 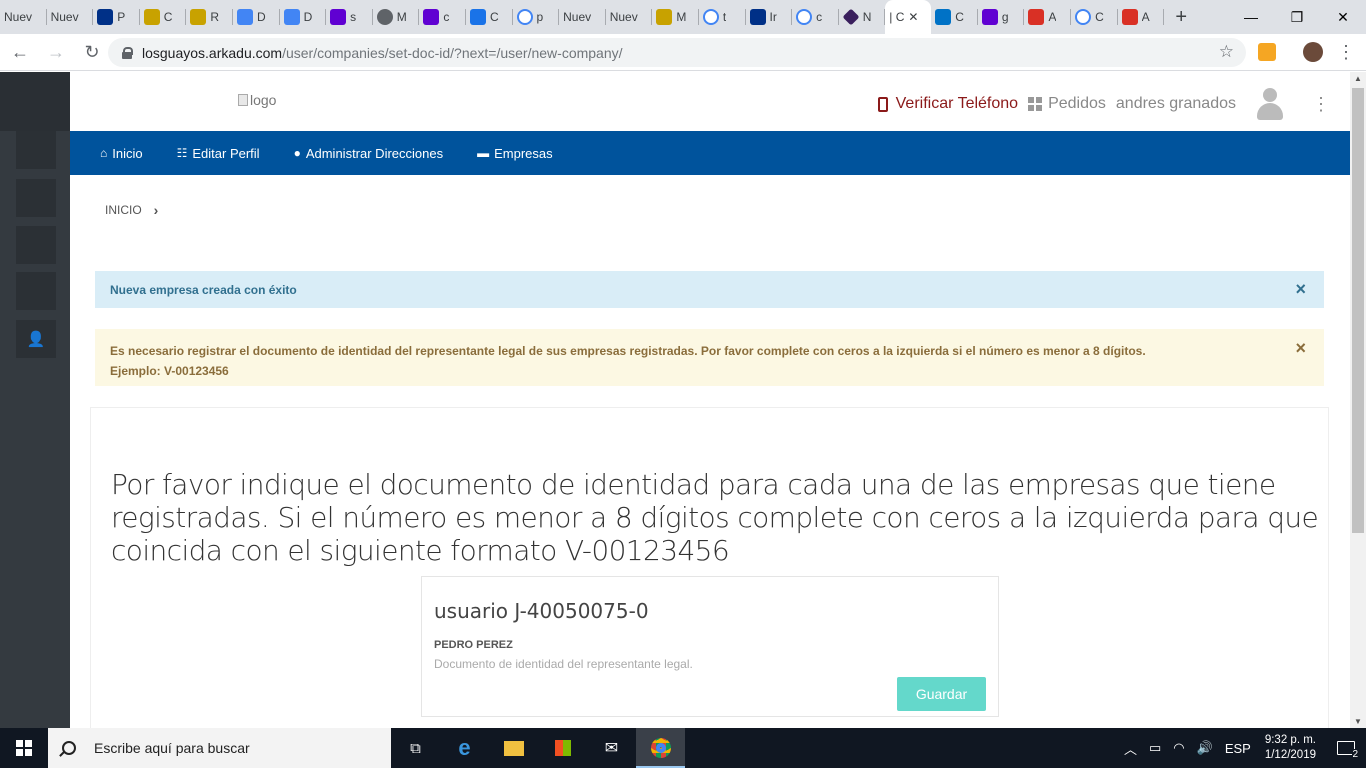 I want to click on volume-icon: 🔊, so click(x=1205, y=748).